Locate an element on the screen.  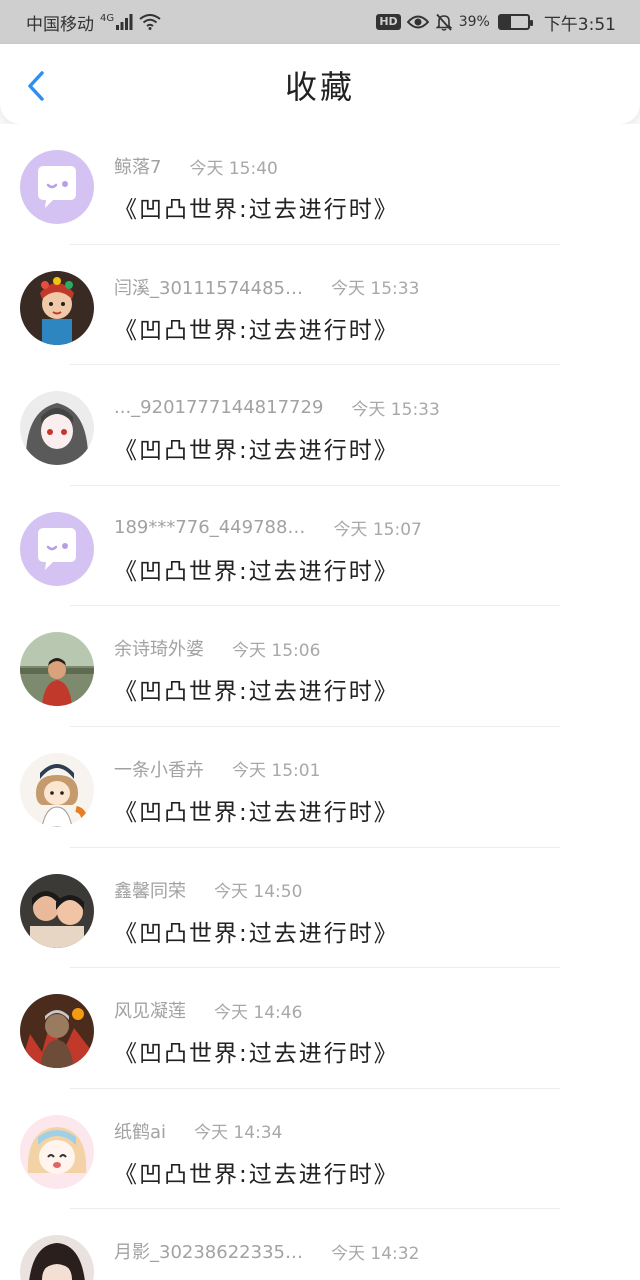
carrier-label: 中国移动 is located at coordinates (60, 24).